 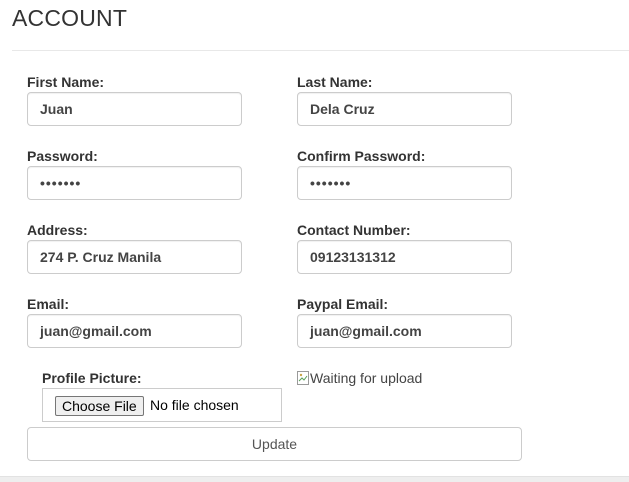 What do you see at coordinates (354, 230) in the screenshot?
I see `contact-number-label: Contact Number:` at bounding box center [354, 230].